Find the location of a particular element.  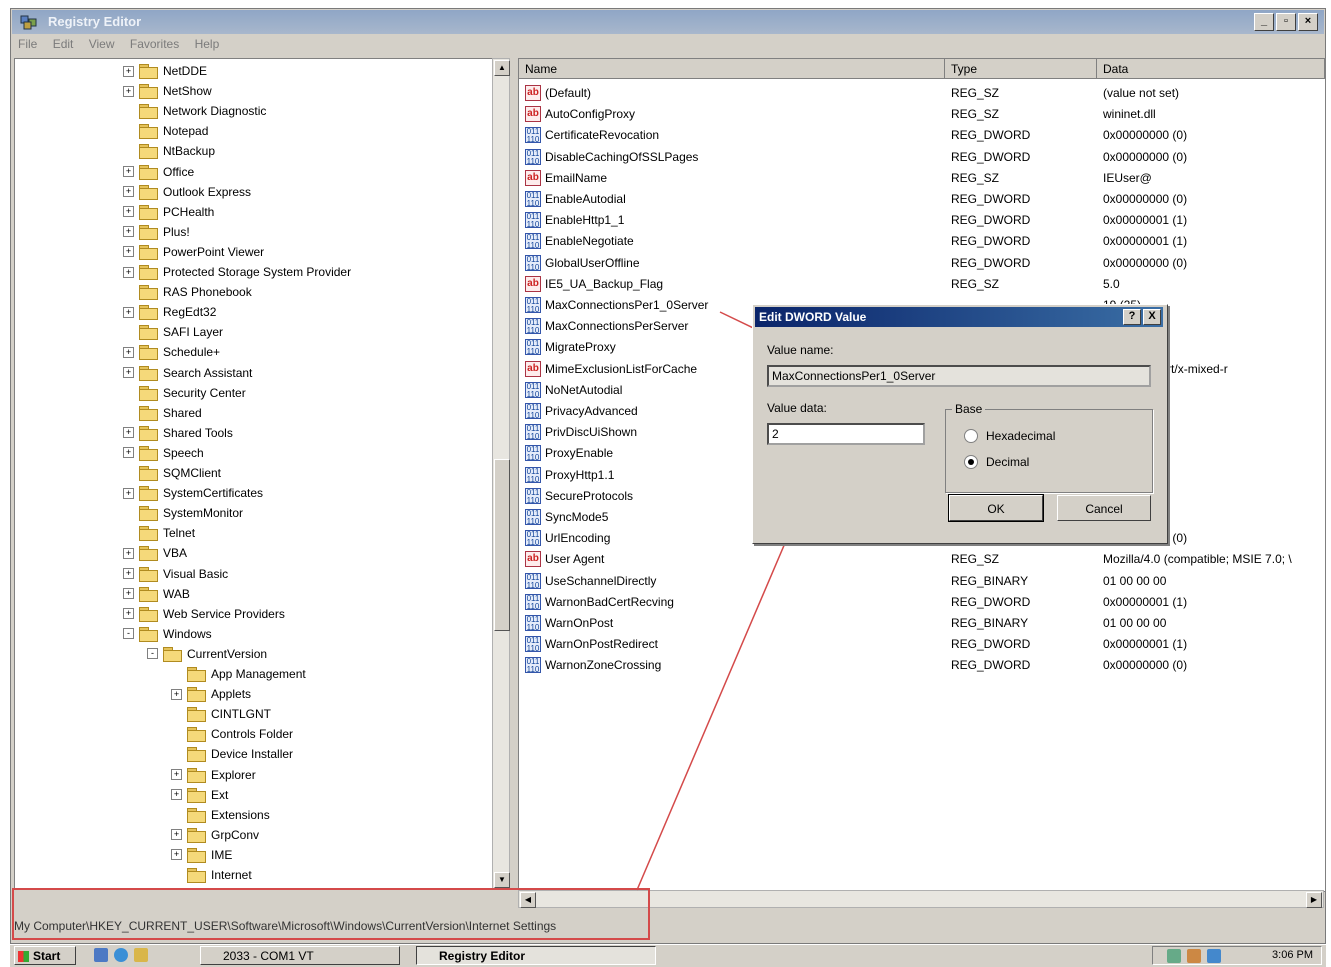

tree-node: + Explorer is located at coordinates (213, 775).